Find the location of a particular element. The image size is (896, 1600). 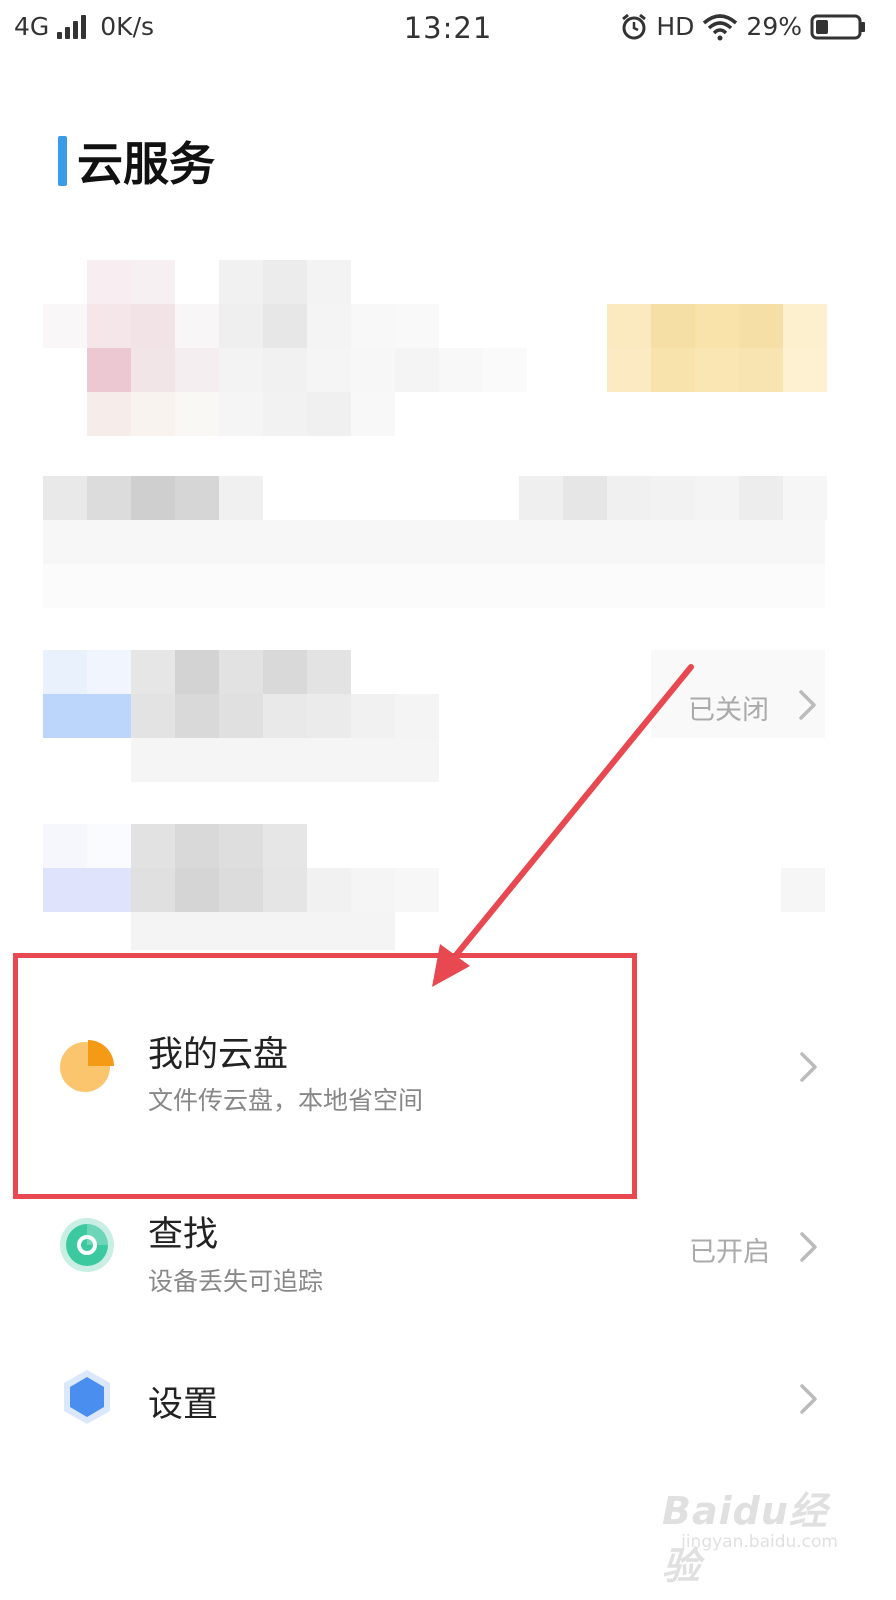

baidu-watermark: Baidu经验 jingyan.baidu.com is located at coordinates (750, 1534).